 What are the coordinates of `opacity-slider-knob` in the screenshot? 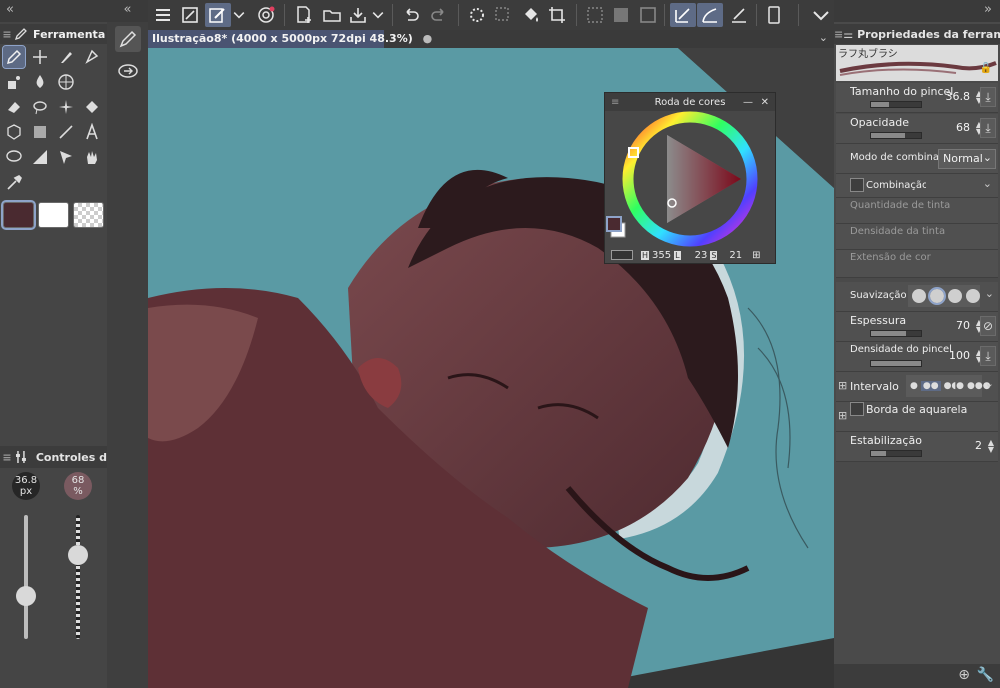 It's located at (78, 554).